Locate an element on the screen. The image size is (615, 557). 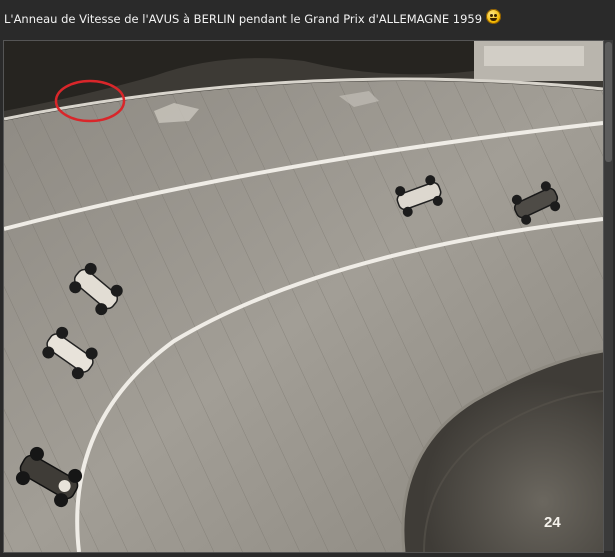
laughing-smiley-icon is located at coordinates (494, 16).